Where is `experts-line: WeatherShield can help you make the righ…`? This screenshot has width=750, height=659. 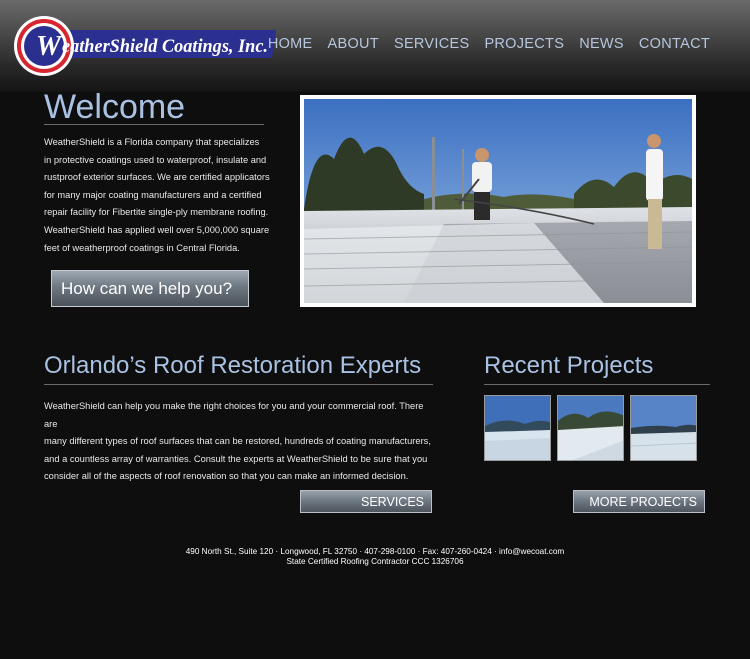 experts-line: WeatherShield can help you make the righ… is located at coordinates (234, 415).